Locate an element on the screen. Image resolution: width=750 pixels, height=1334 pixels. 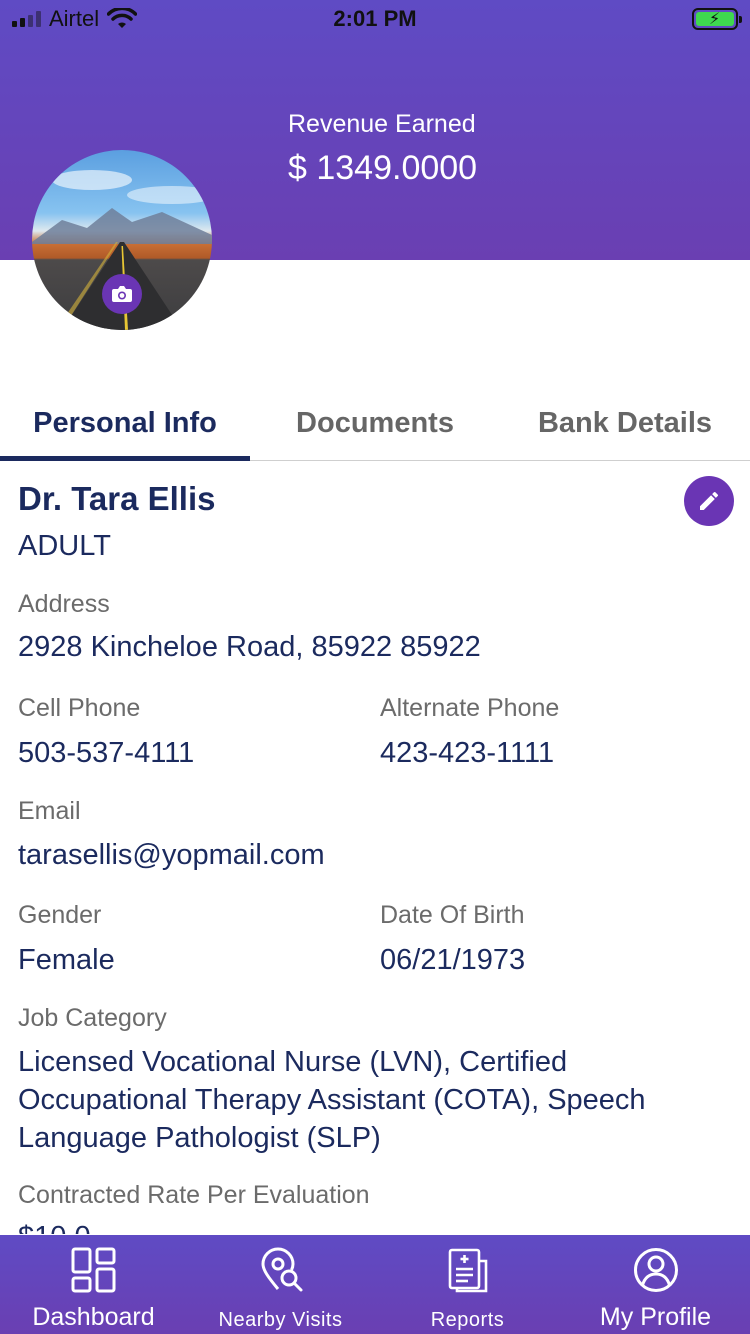
pencil-icon is located at coordinates (709, 500).